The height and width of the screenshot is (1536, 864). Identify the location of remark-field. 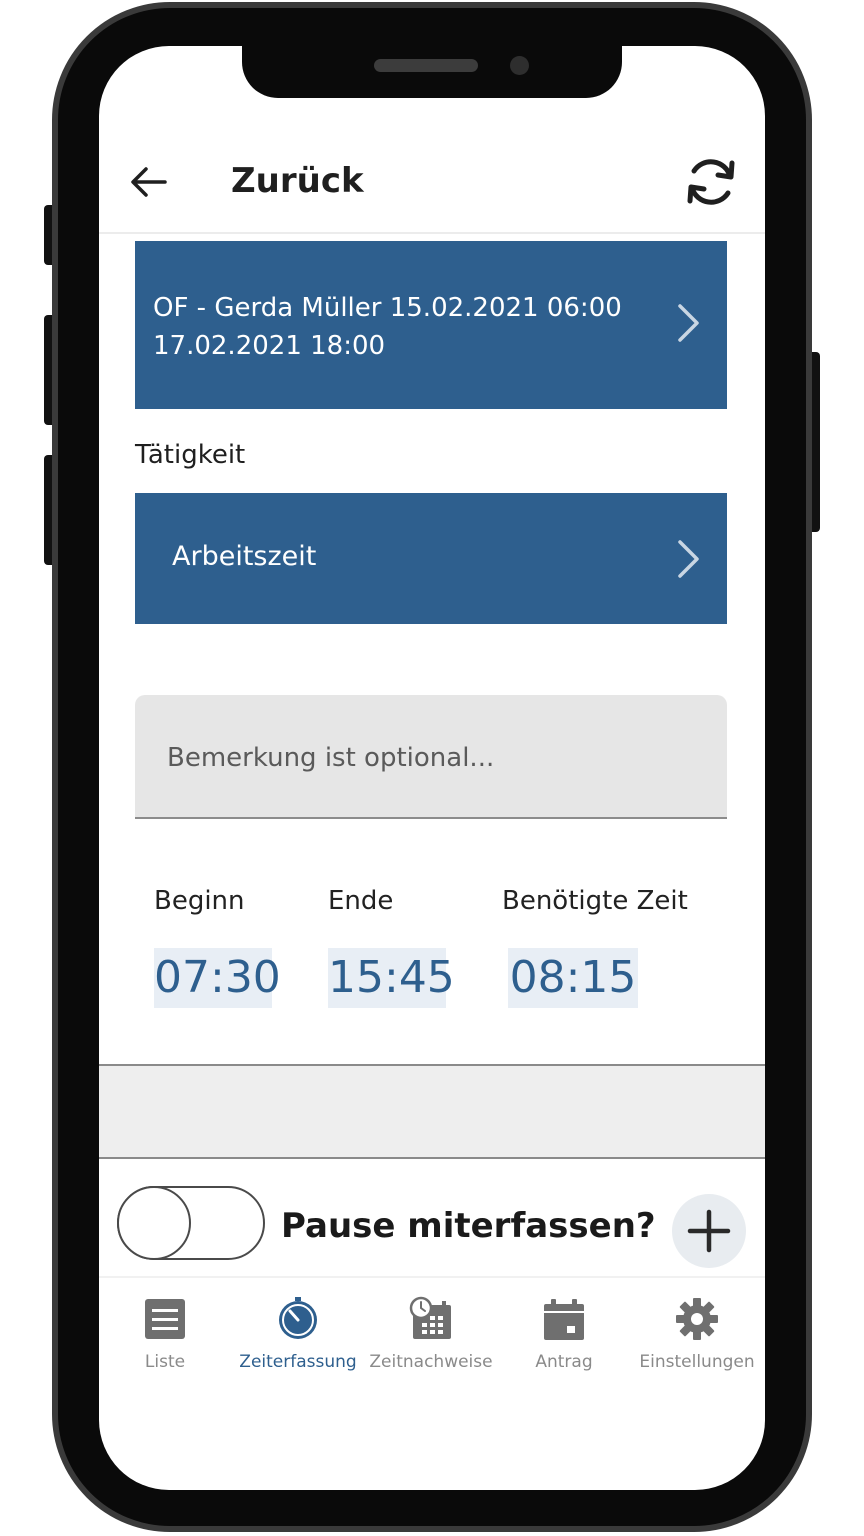
(431, 757).